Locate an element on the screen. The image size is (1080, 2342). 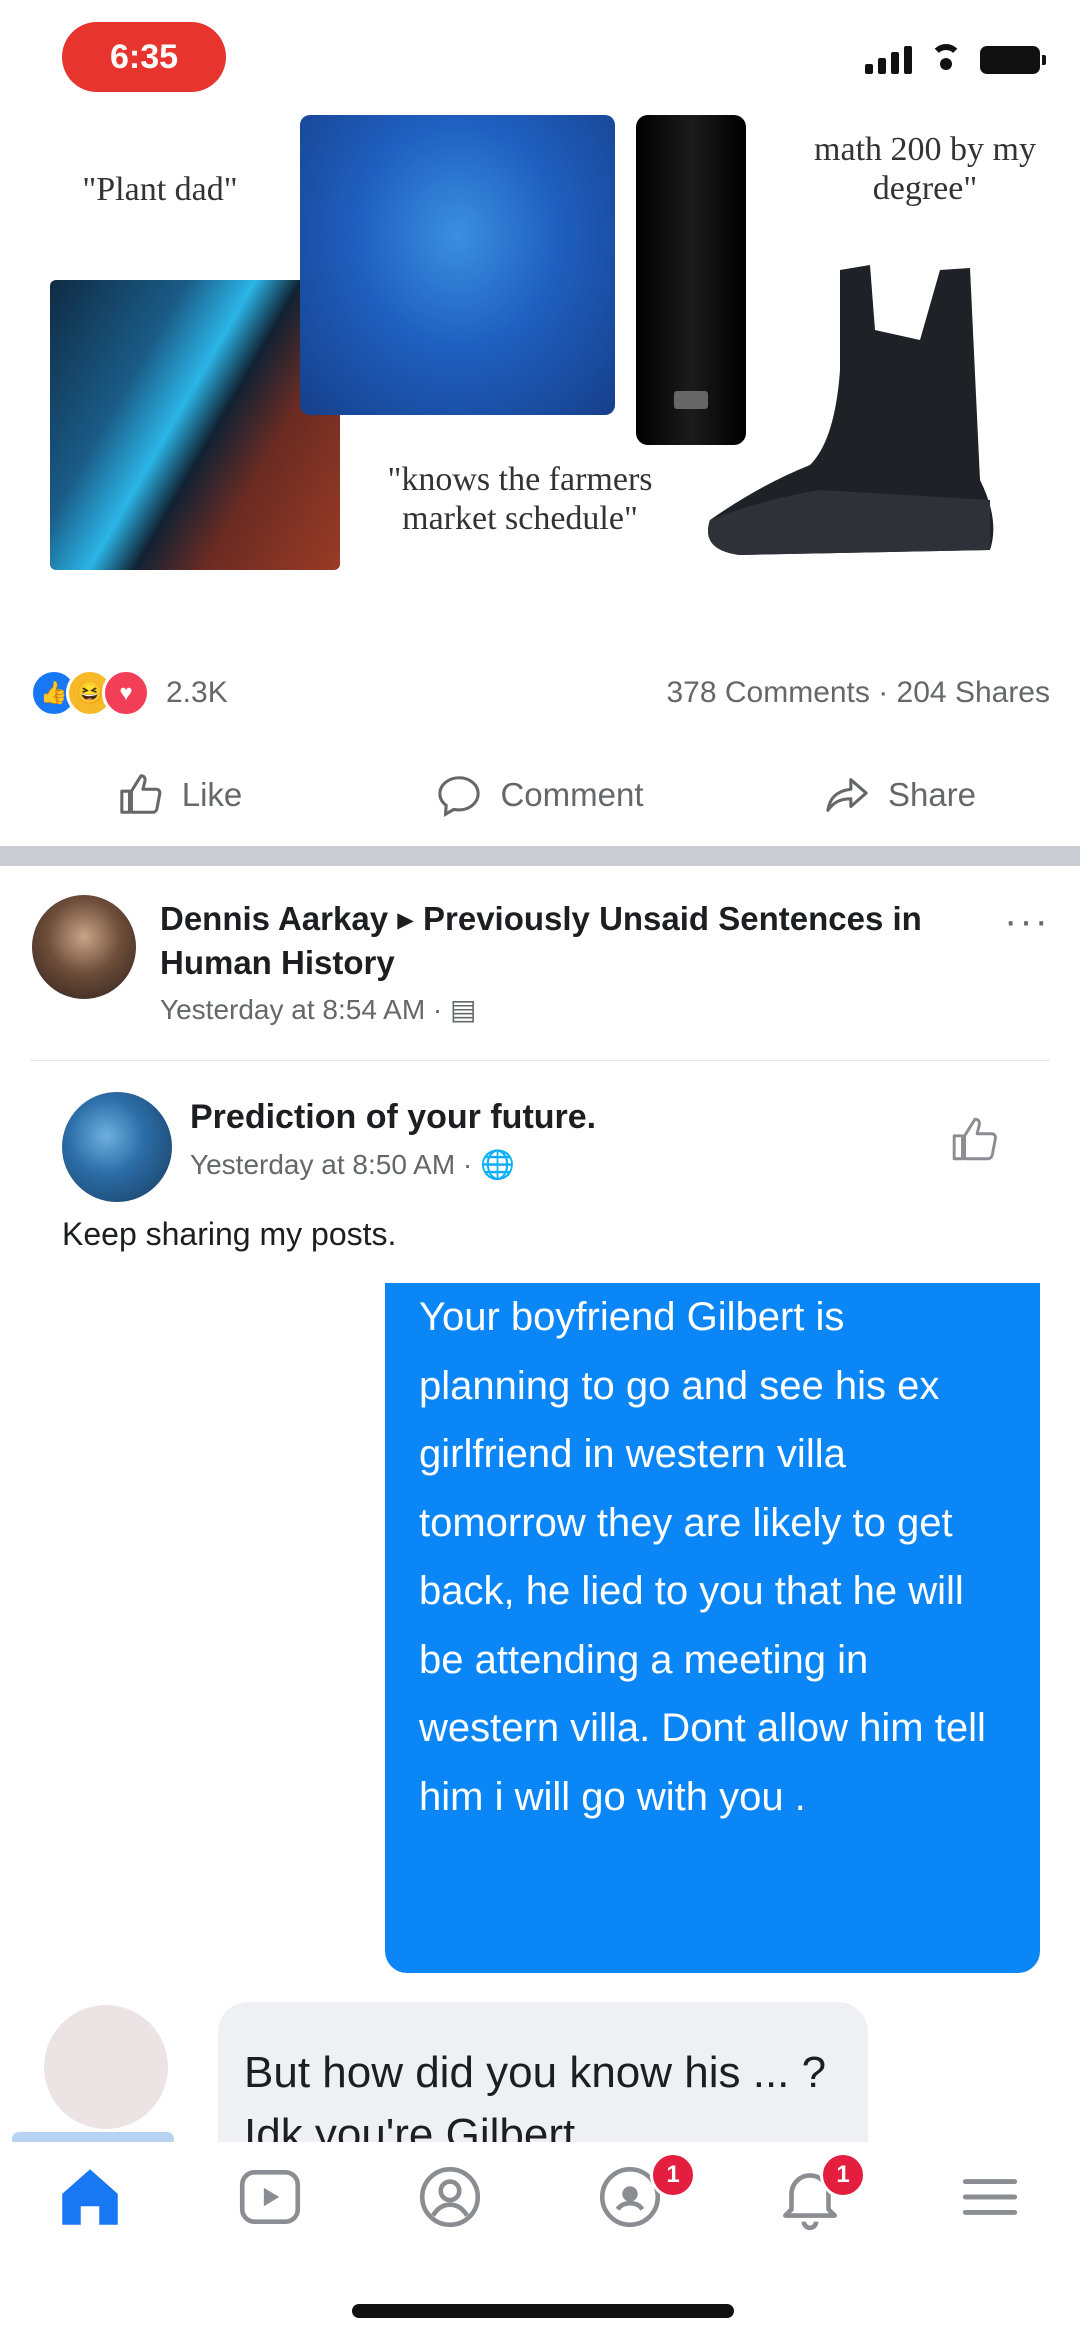
post-timestamp: Yesterday at 8:54 AM · ▤ is located at coordinates (318, 1009).